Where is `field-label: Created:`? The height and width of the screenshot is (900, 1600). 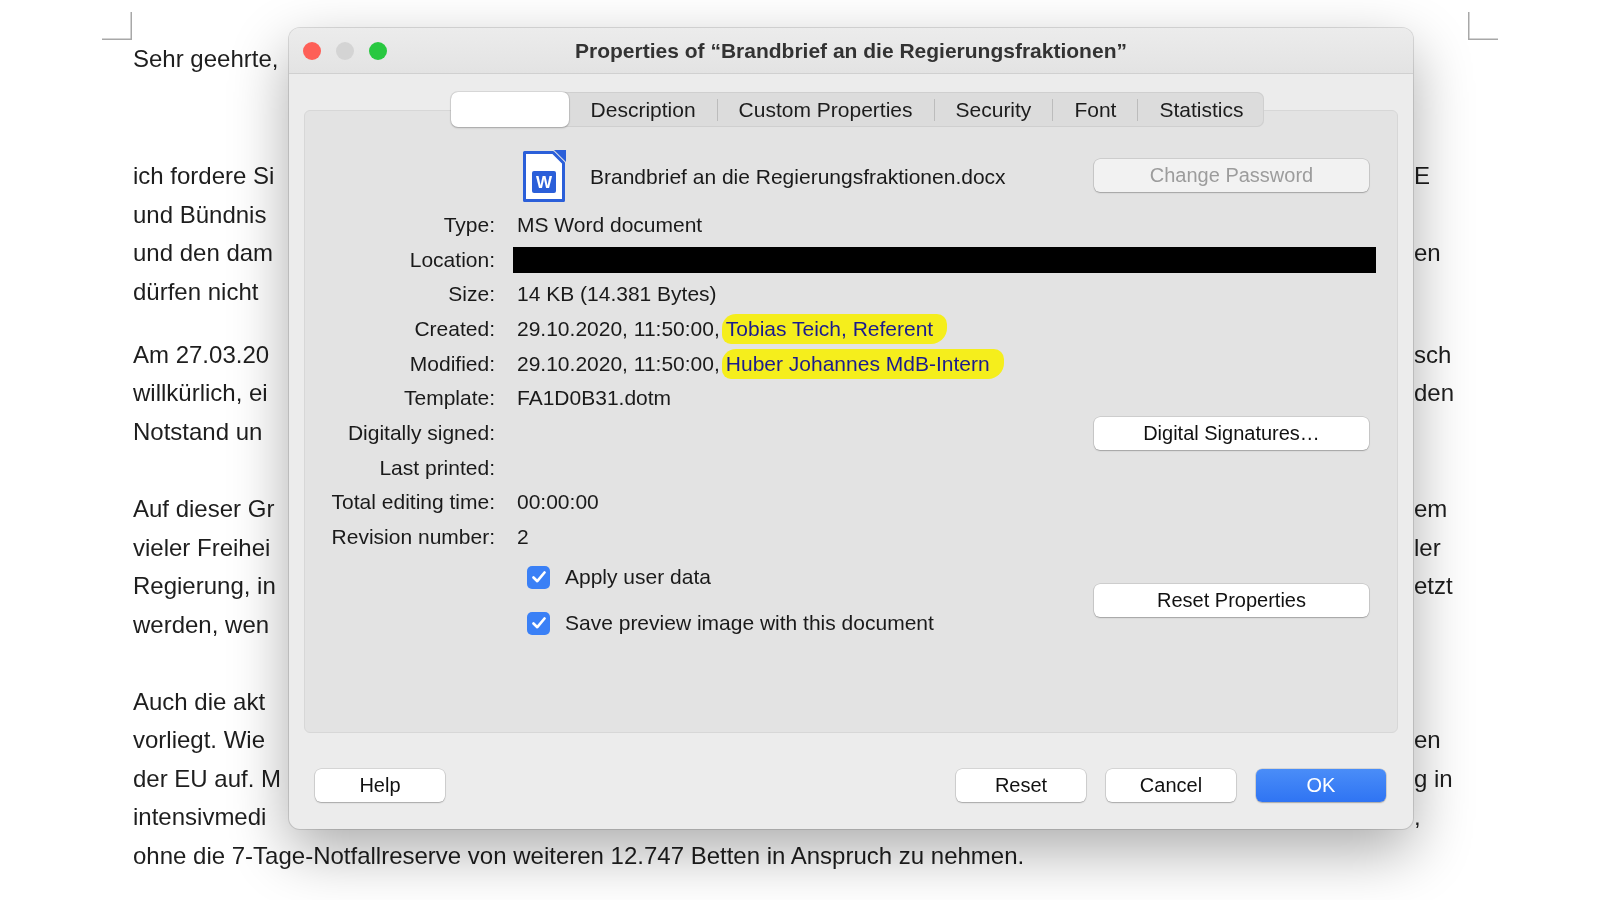
field-label: Created: is located at coordinates (454, 329).